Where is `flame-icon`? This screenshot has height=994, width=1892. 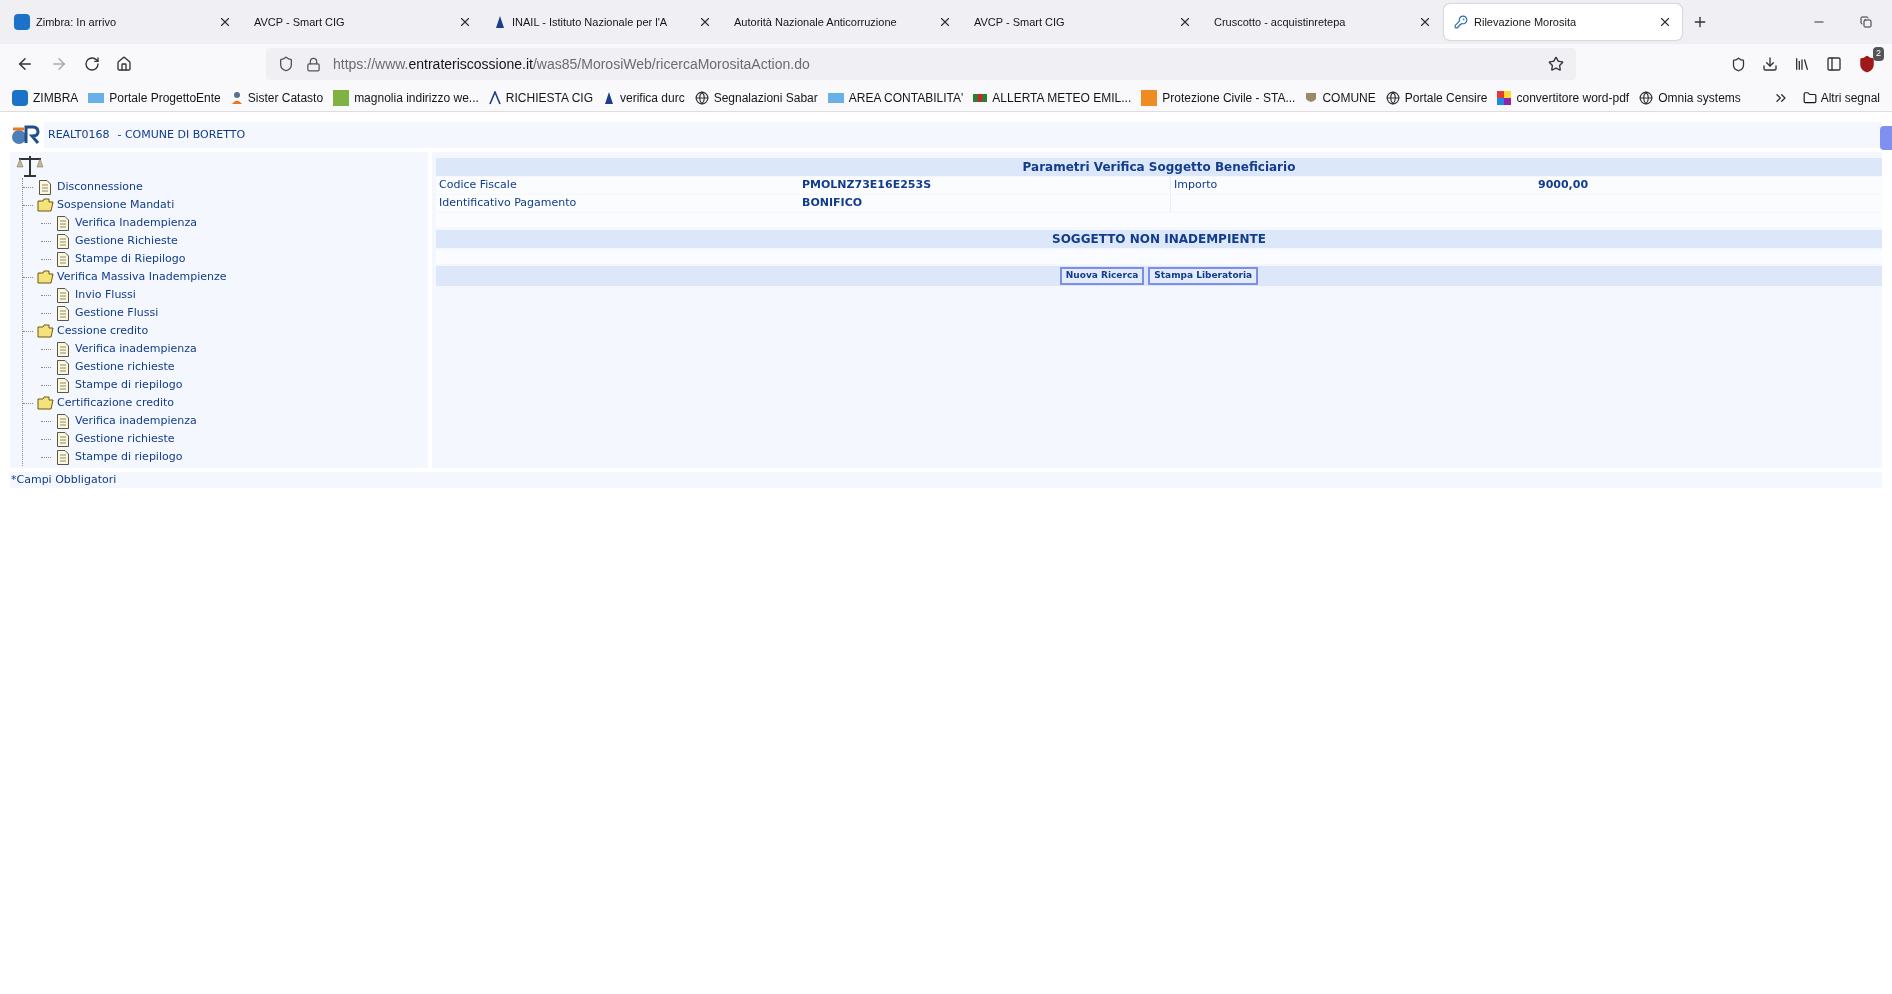
flame-icon is located at coordinates (500, 22).